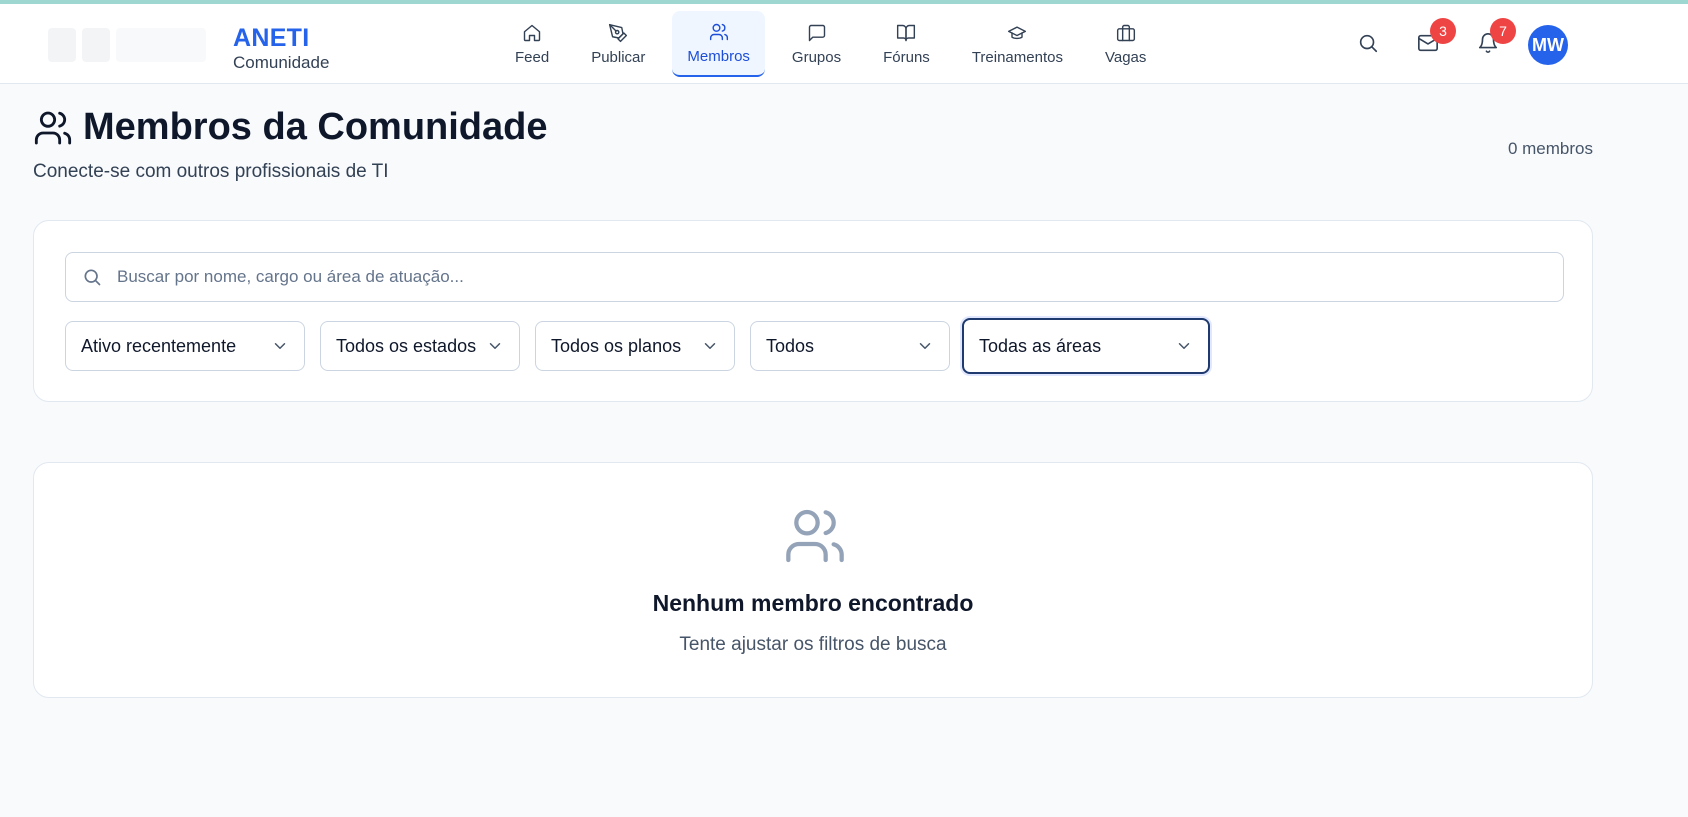 The height and width of the screenshot is (817, 1688). I want to click on message-square-icon, so click(816, 32).